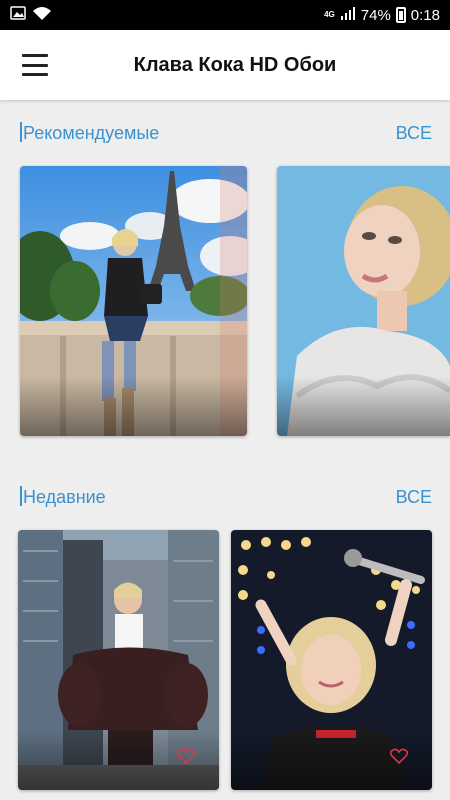 This screenshot has width=450, height=800. What do you see at coordinates (375, 15) in the screenshot?
I see `battery-percent: 74%` at bounding box center [375, 15].